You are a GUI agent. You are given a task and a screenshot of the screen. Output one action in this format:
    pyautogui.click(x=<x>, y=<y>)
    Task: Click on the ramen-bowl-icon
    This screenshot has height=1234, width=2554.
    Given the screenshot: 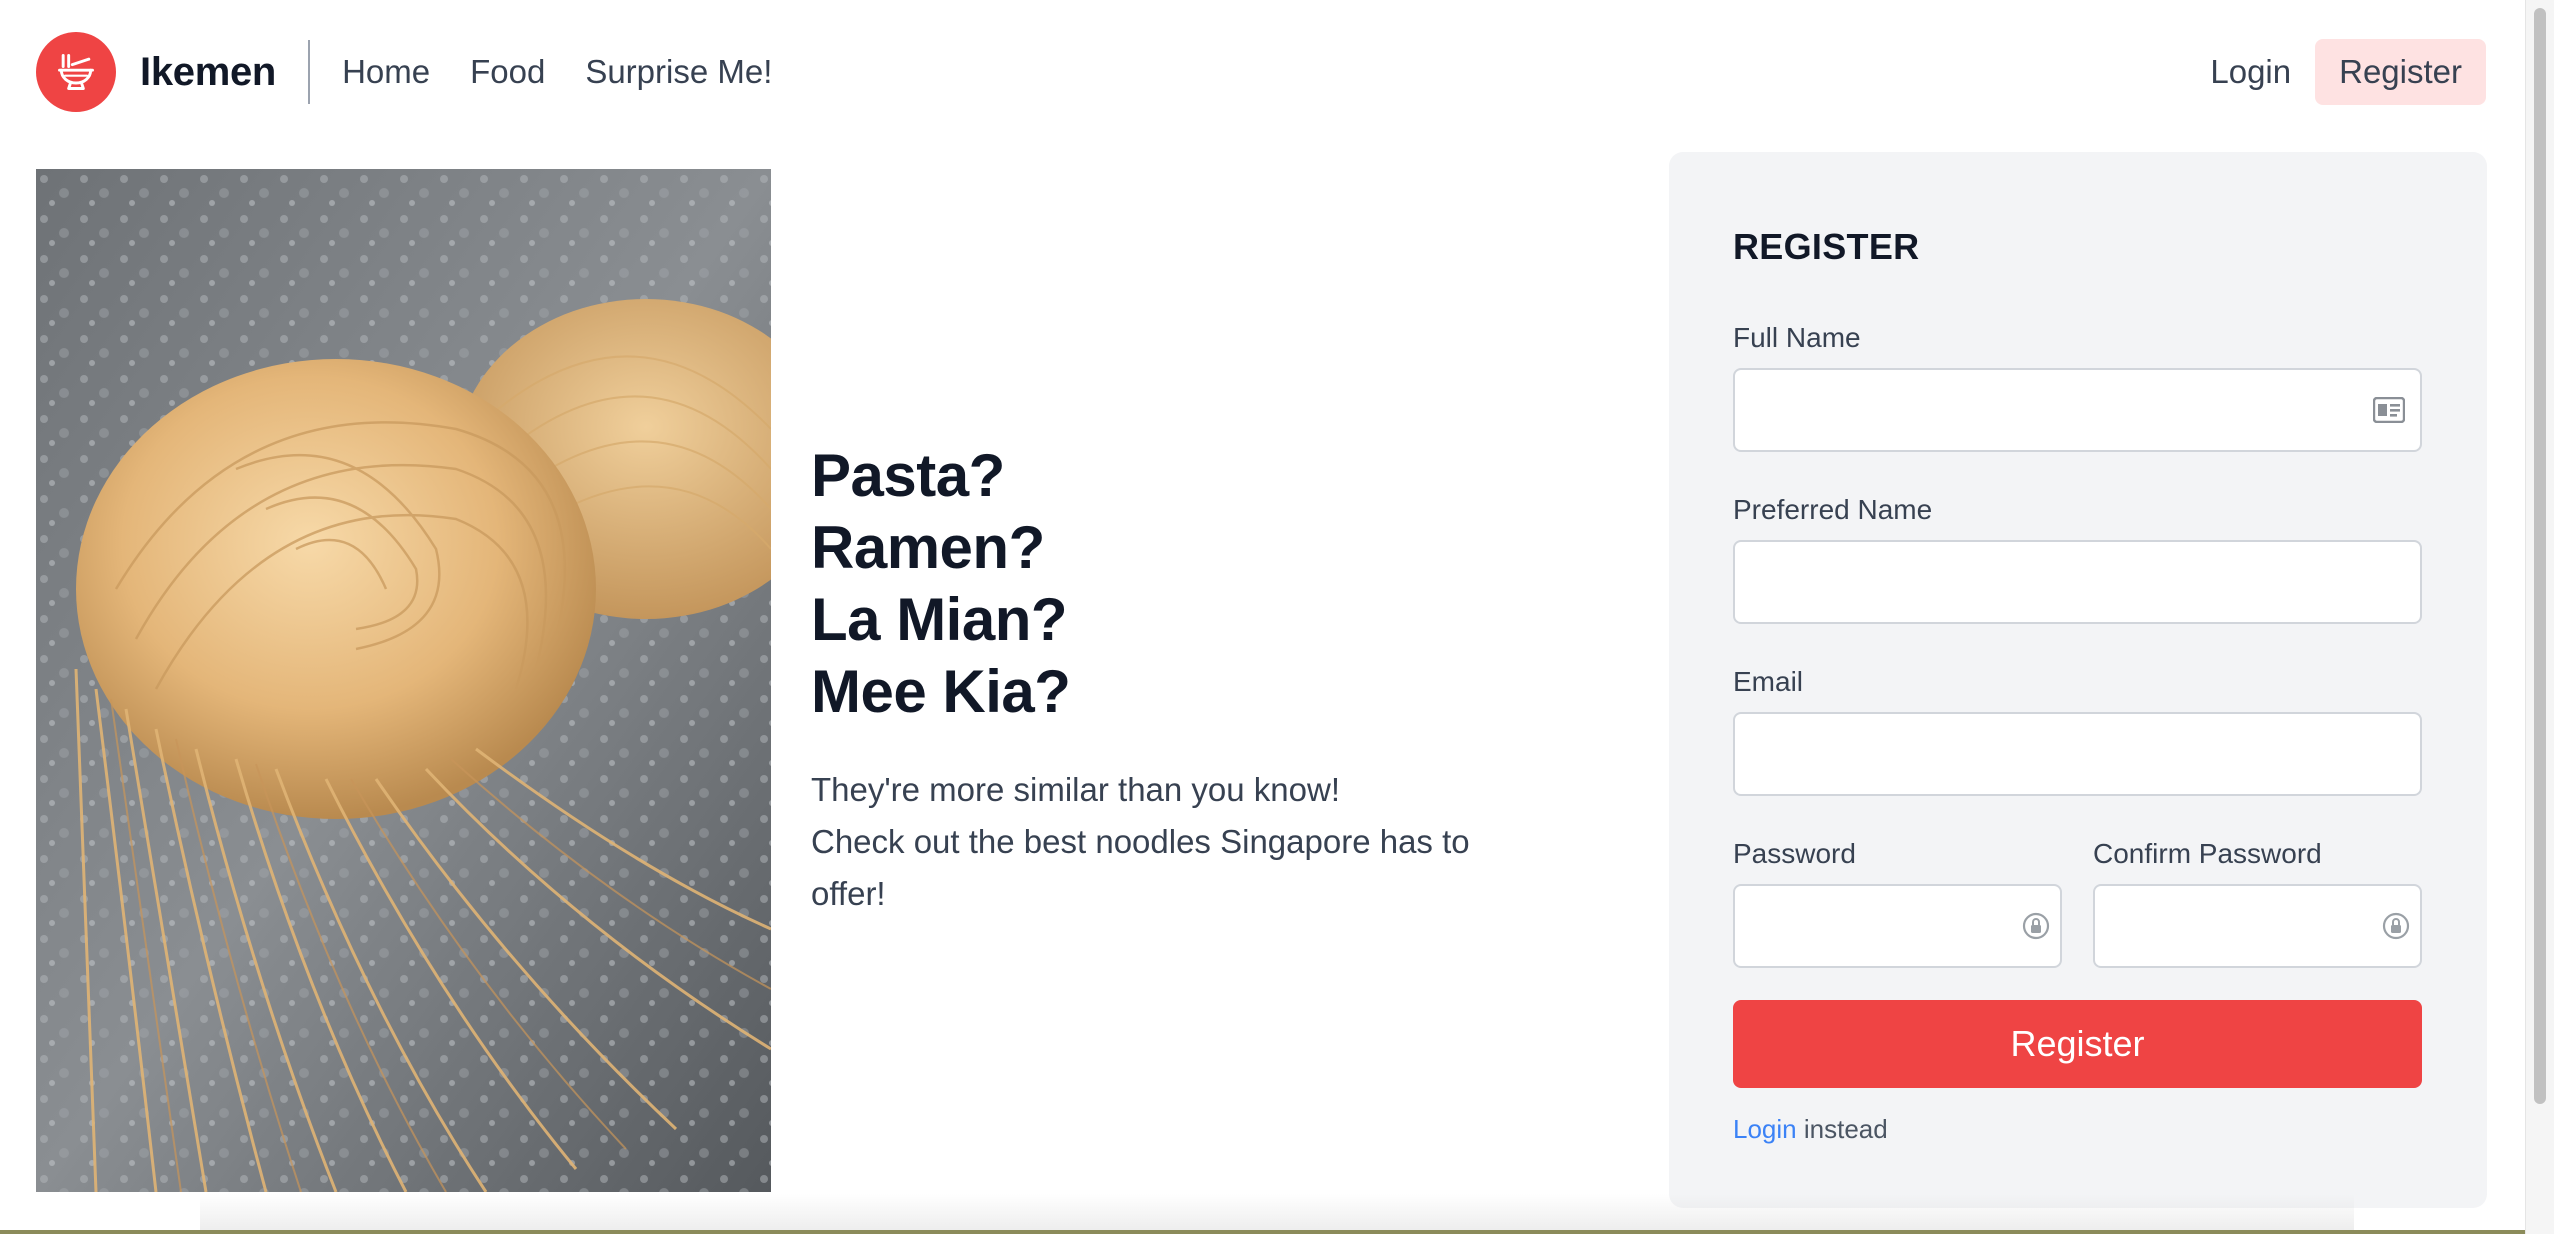 What is the action you would take?
    pyautogui.click(x=76, y=72)
    